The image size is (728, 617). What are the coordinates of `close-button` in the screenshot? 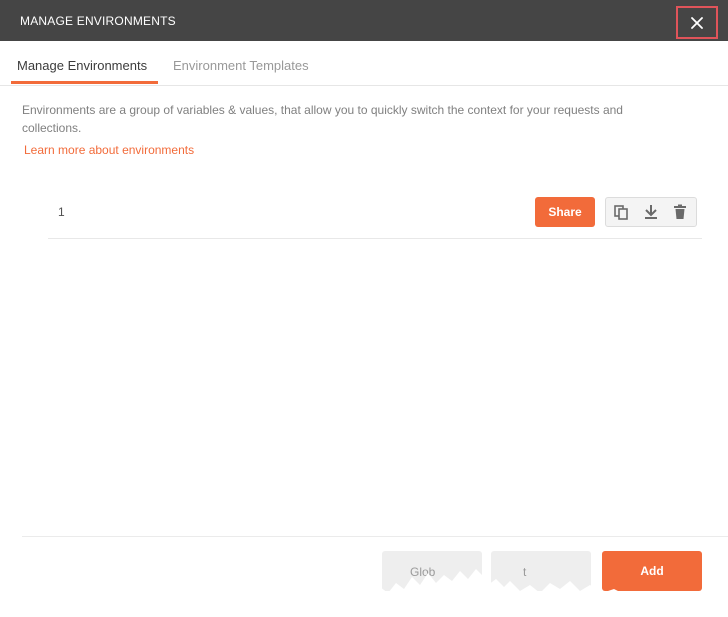 It's located at (697, 22).